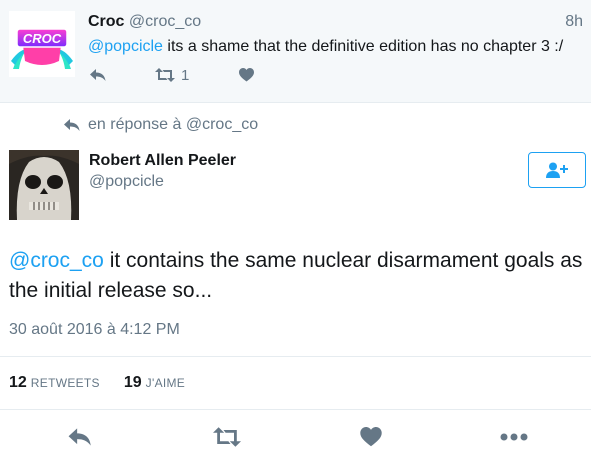 The image size is (591, 461). I want to click on parent-mention-link: @popcicle, so click(125, 46).